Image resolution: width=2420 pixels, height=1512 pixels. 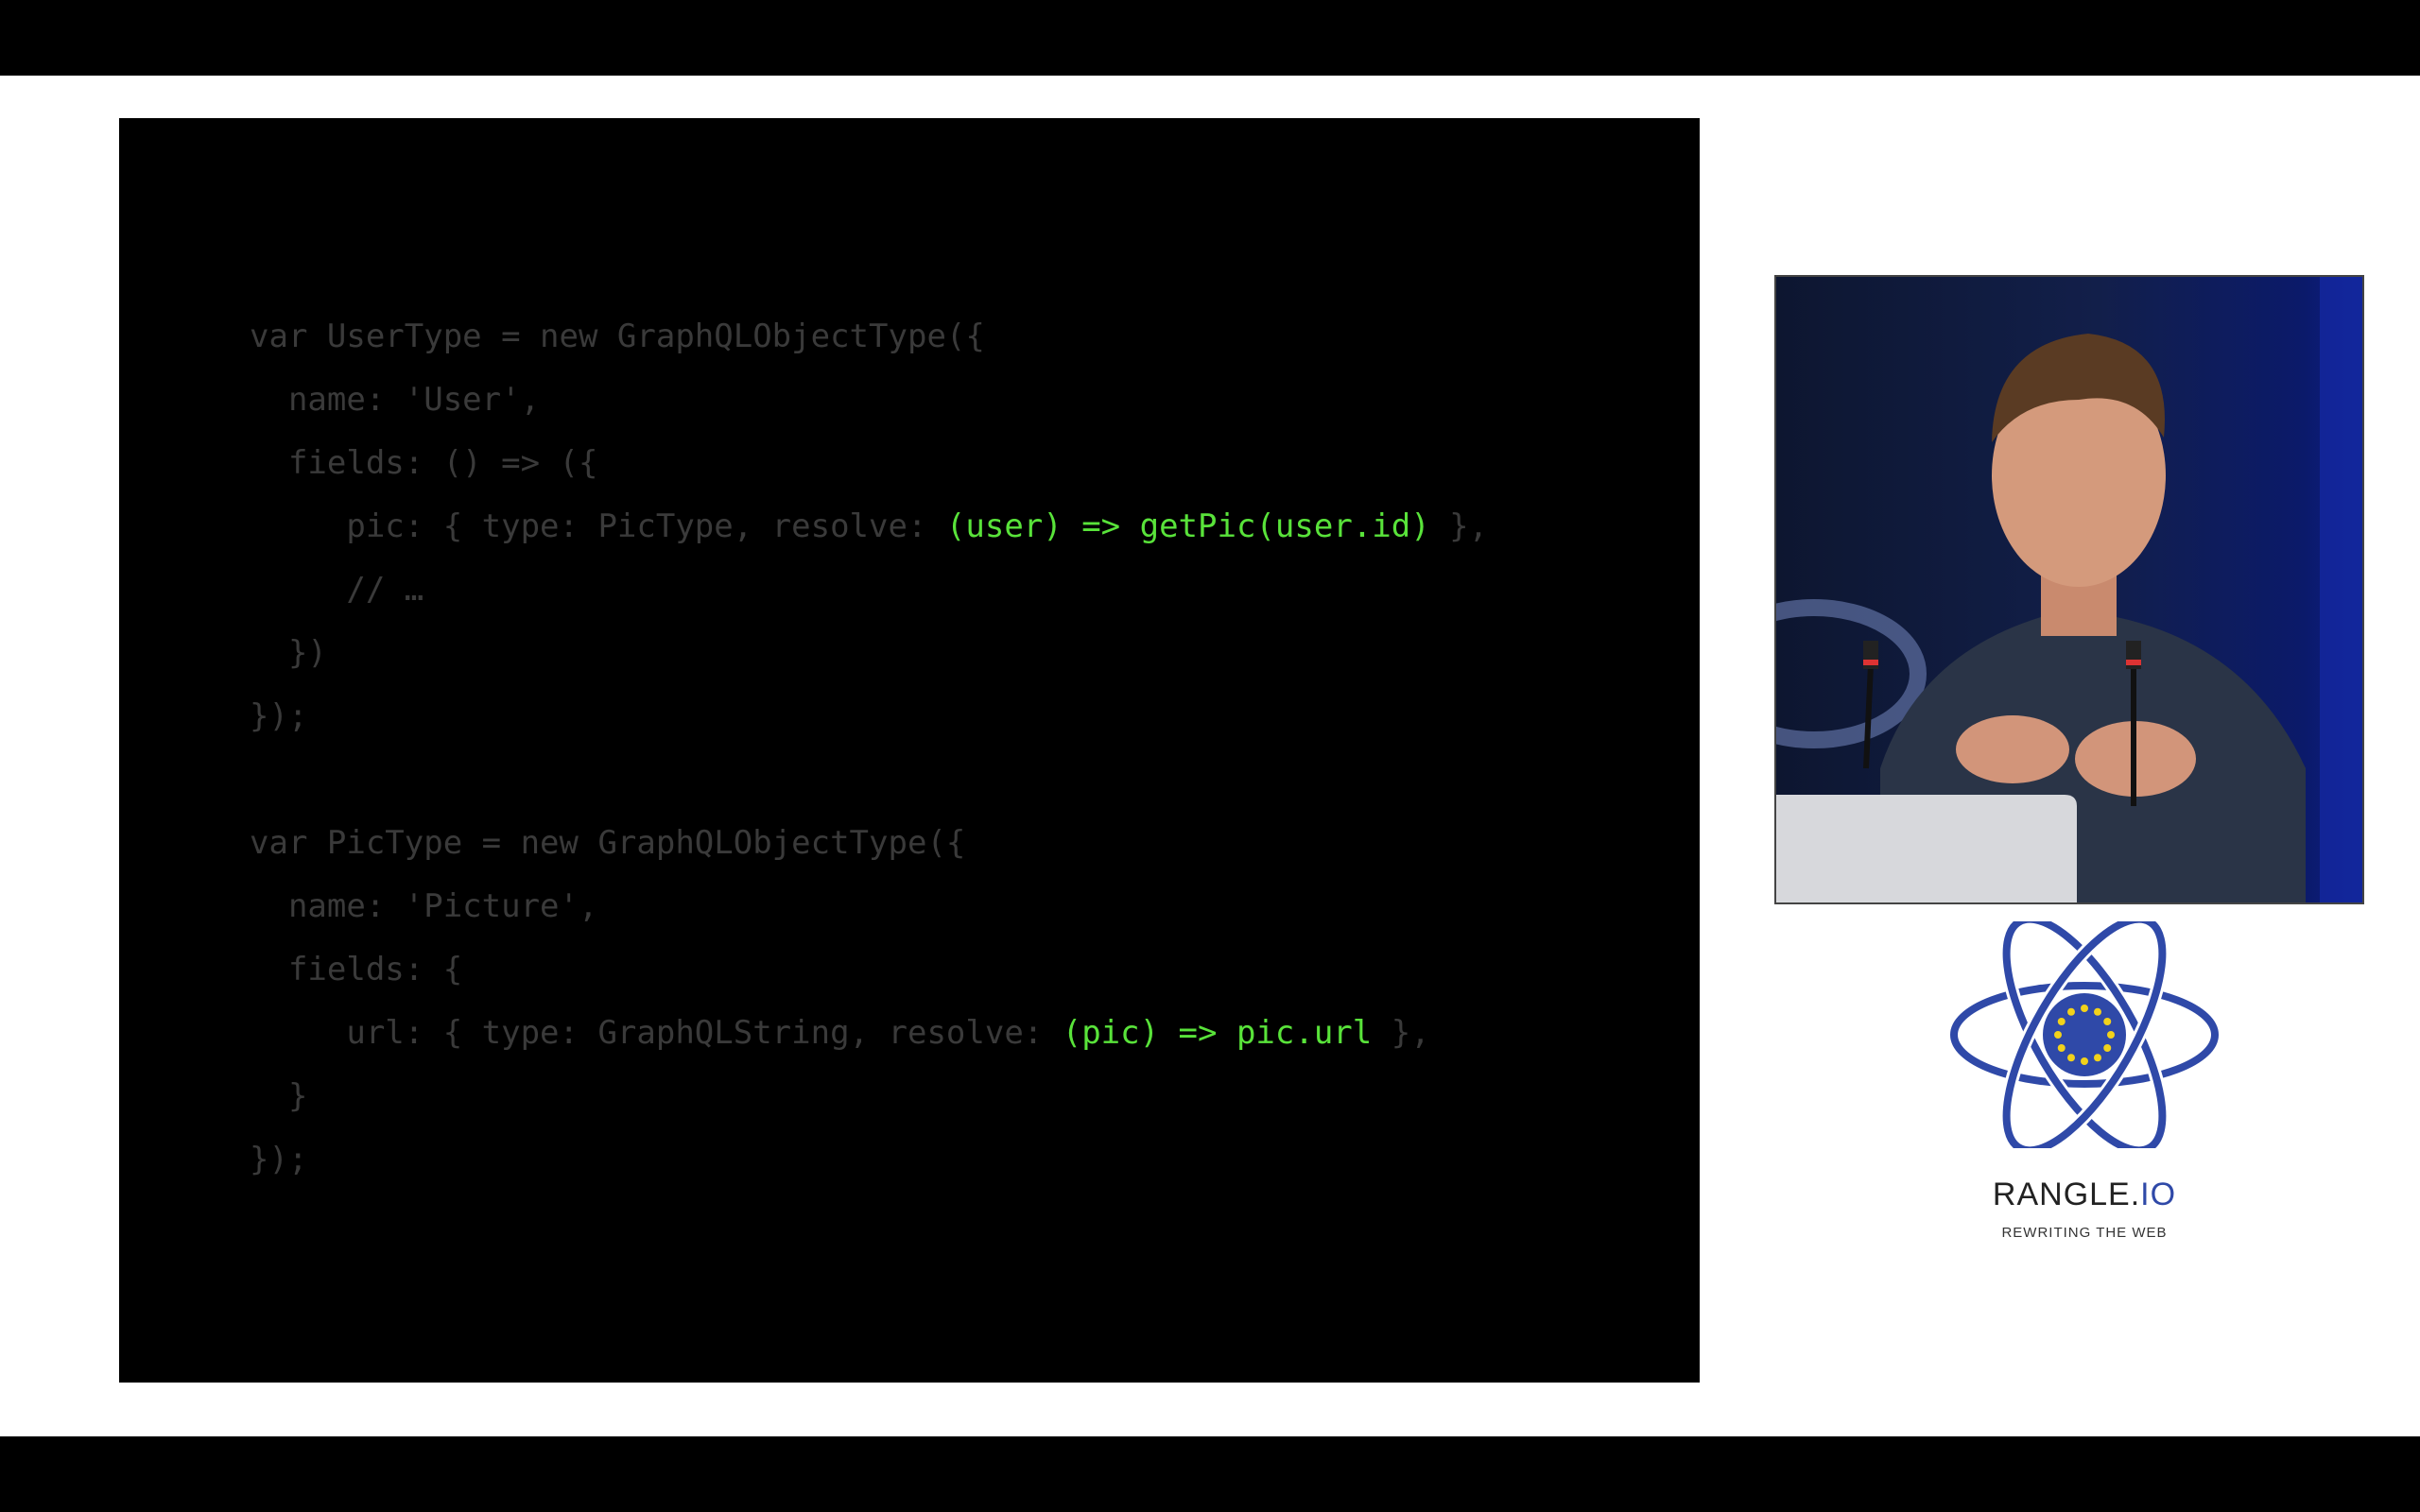 What do you see at coordinates (617, 336) in the screenshot?
I see `code-text: var UserType = new GraphQLObjectType({` at bounding box center [617, 336].